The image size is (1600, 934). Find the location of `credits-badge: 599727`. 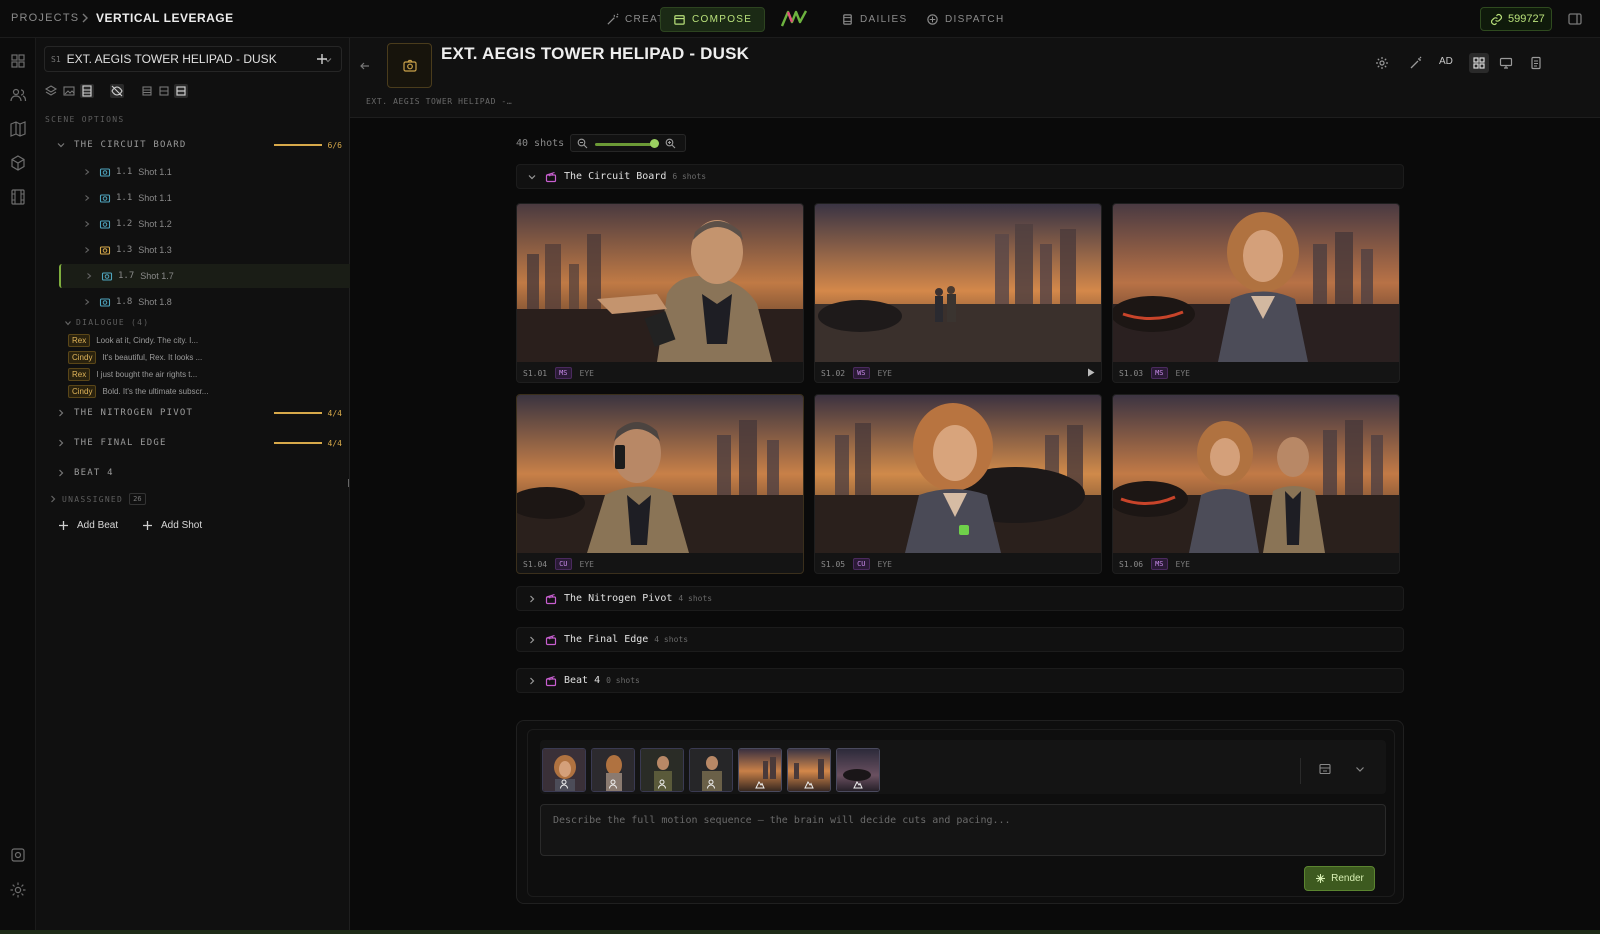

credits-badge: 599727 is located at coordinates (1516, 19).